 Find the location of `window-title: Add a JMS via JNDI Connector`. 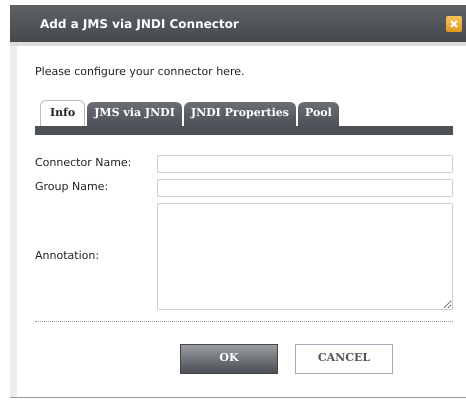

window-title: Add a JMS via JNDI Connector is located at coordinates (139, 24).